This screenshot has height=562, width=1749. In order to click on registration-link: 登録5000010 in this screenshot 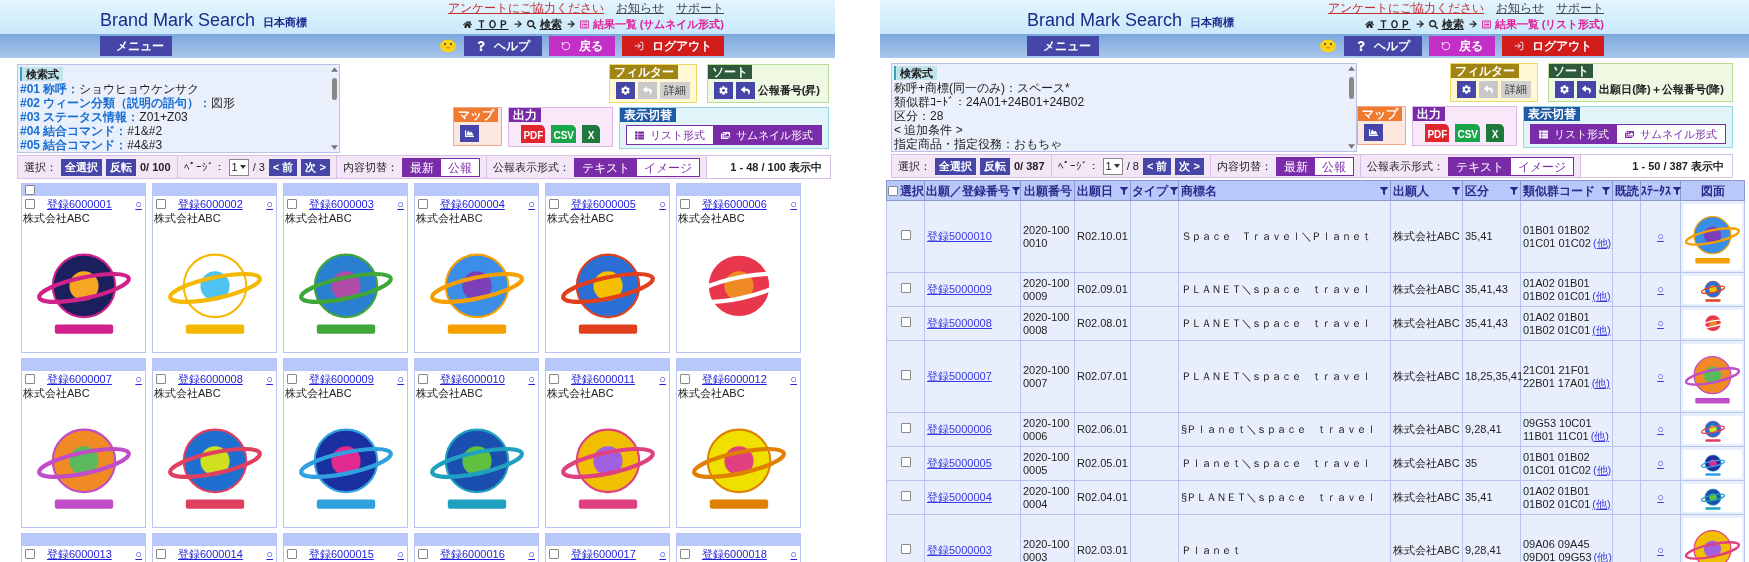, I will do `click(959, 236)`.